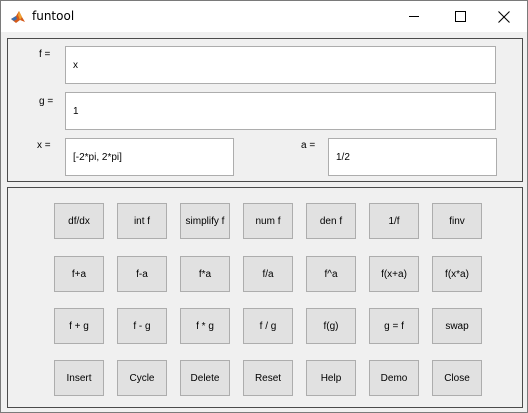 The height and width of the screenshot is (413, 528). What do you see at coordinates (280, 111) in the screenshot?
I see `g-input: 1` at bounding box center [280, 111].